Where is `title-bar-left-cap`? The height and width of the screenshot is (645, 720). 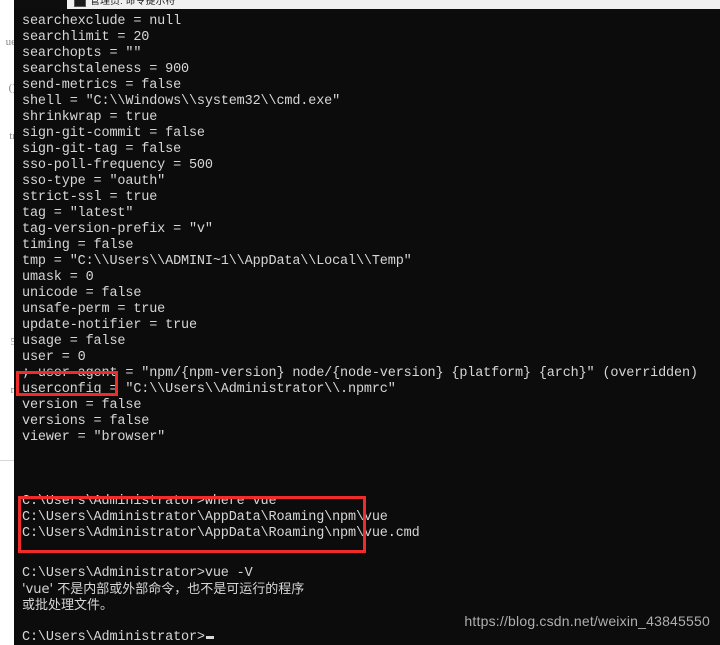
title-bar-left-cap is located at coordinates (40, 4).